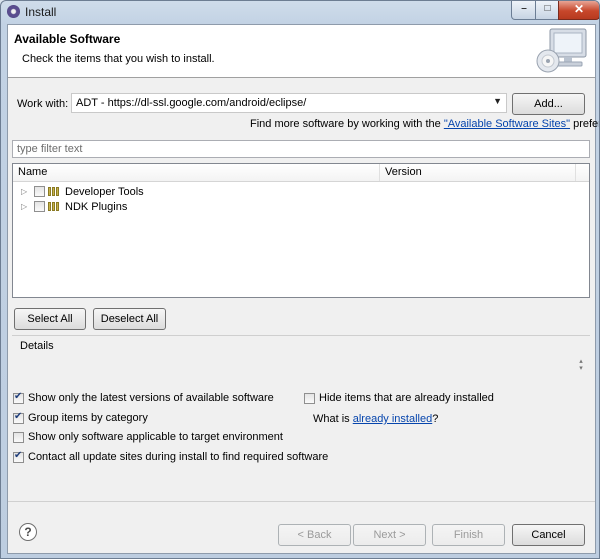 The height and width of the screenshot is (559, 600). Describe the element at coordinates (13, 11) in the screenshot. I see `eclipse-app-icon` at that location.